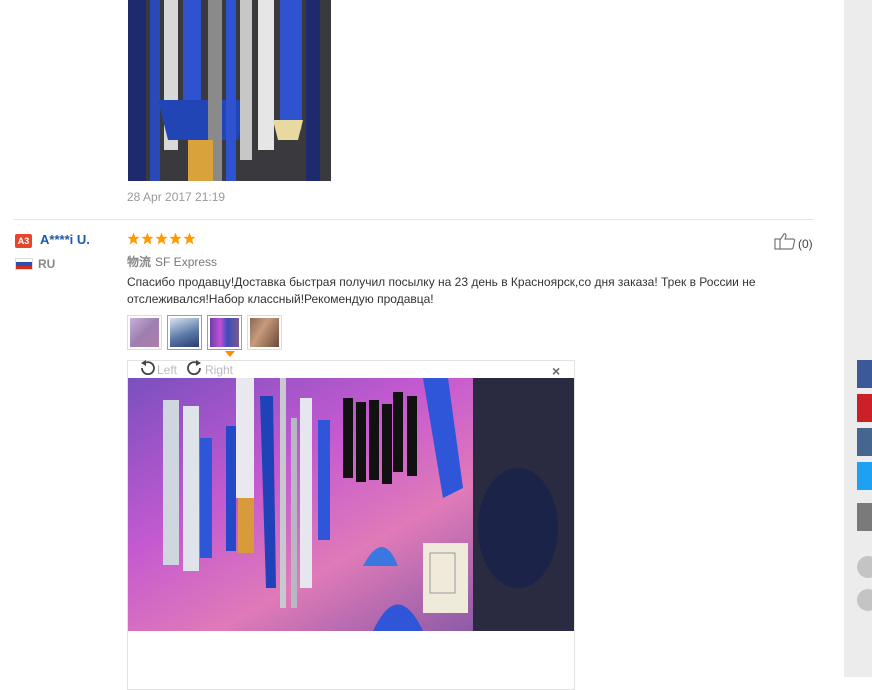 The width and height of the screenshot is (872, 690). I want to click on review-divider, so click(414, 219).